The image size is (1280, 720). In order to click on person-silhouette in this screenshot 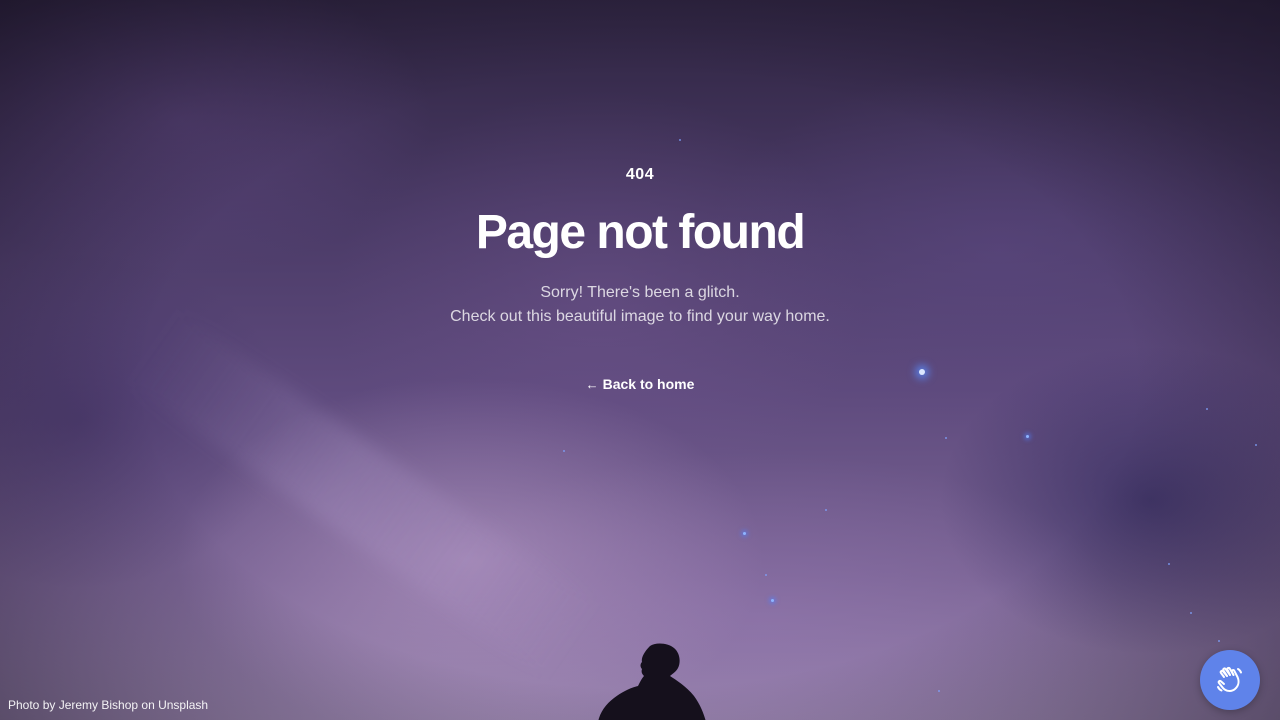, I will do `click(652, 681)`.